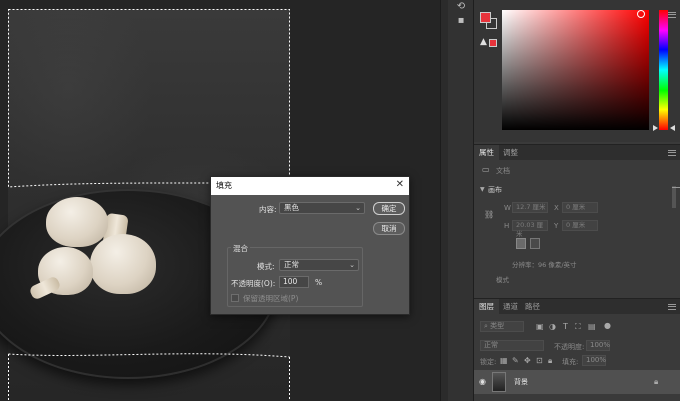 The image size is (680, 401). Describe the element at coordinates (268, 209) in the screenshot. I see `content-label: 内容:` at that location.